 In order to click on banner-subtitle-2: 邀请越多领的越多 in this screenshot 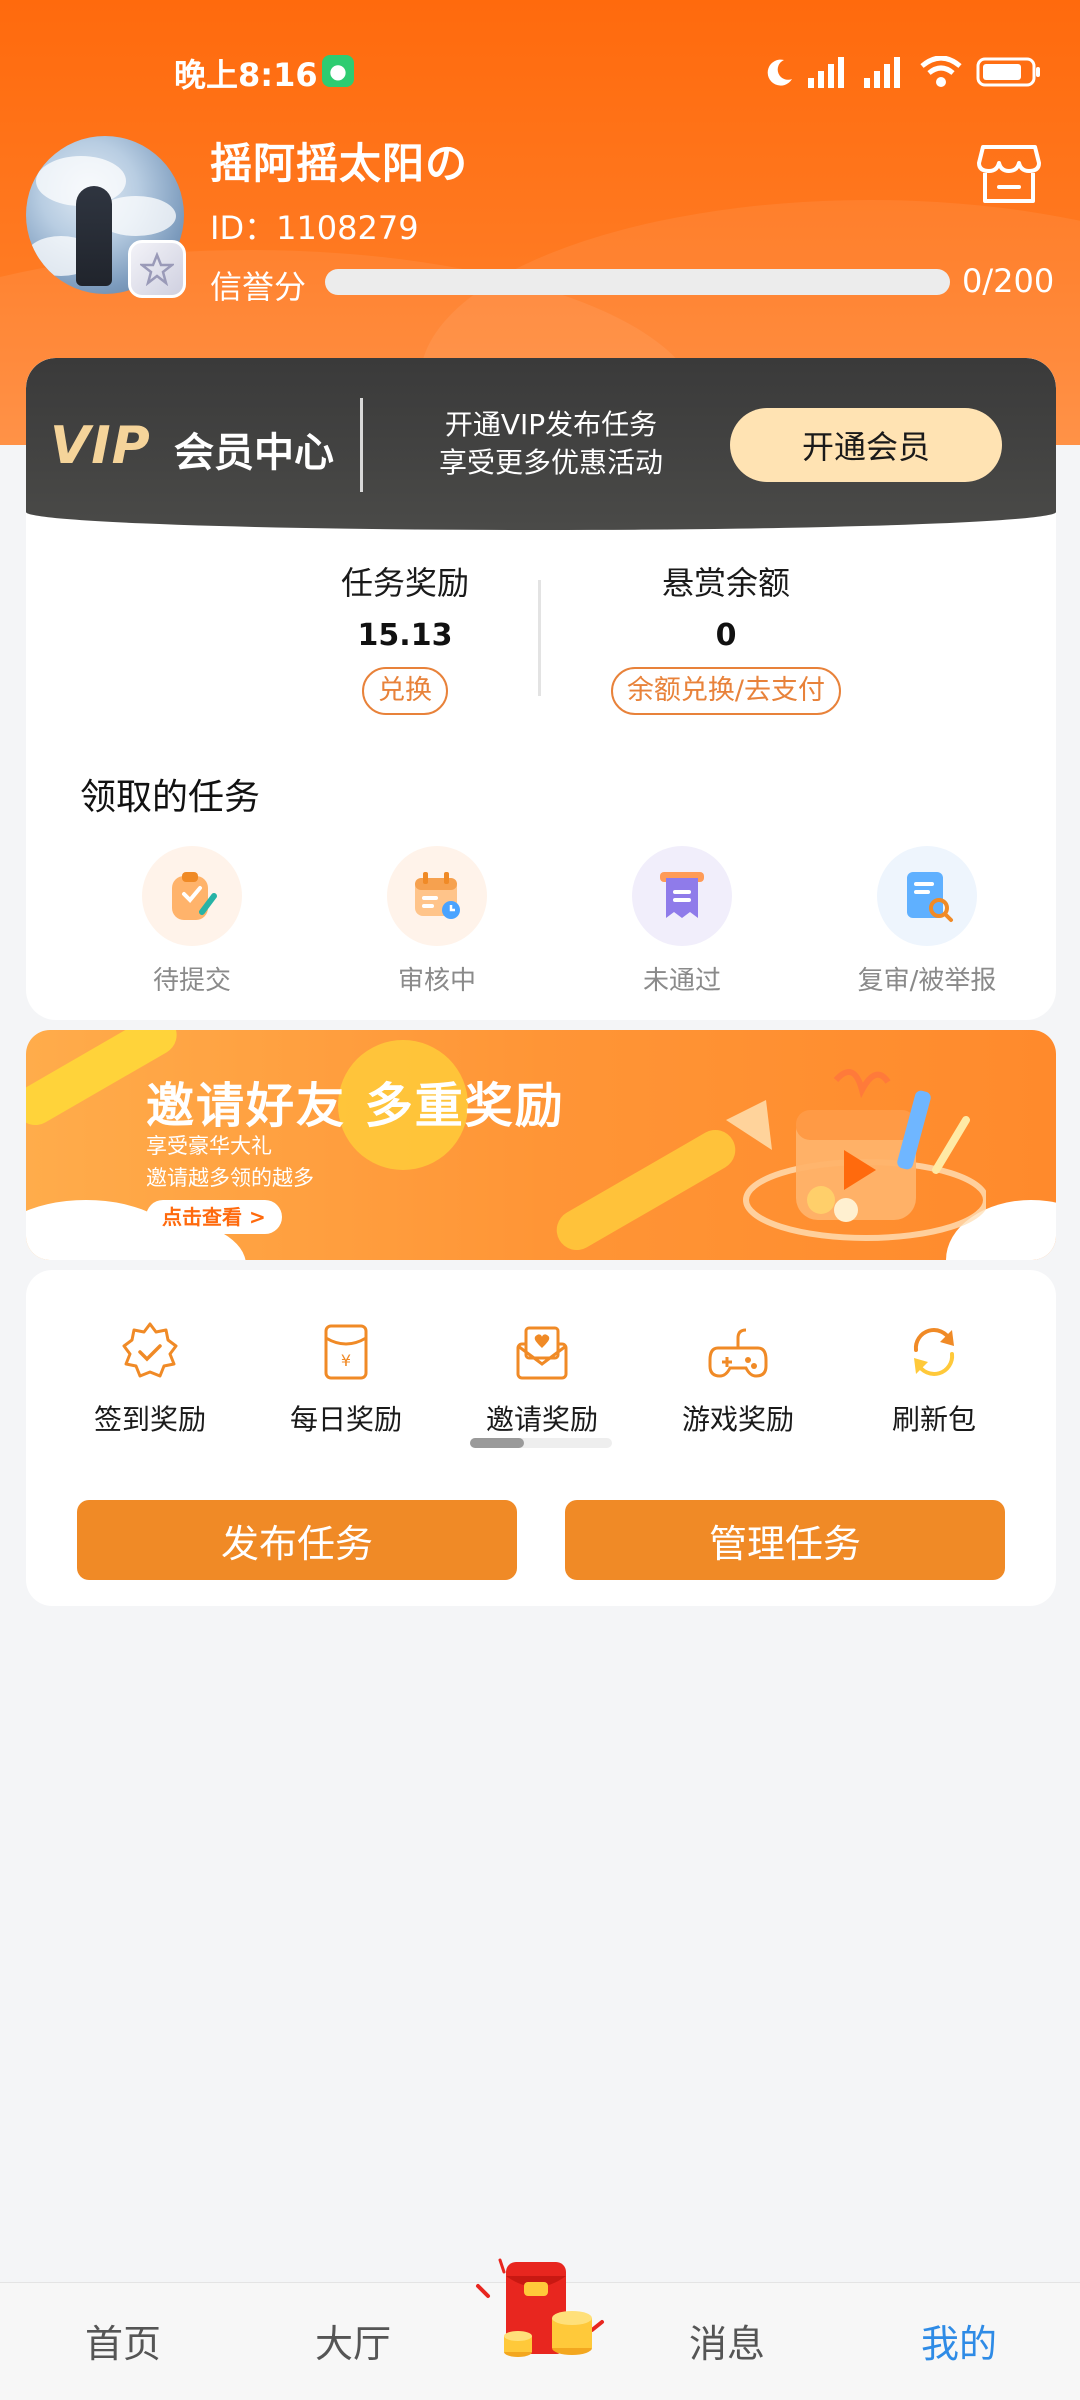, I will do `click(230, 1178)`.